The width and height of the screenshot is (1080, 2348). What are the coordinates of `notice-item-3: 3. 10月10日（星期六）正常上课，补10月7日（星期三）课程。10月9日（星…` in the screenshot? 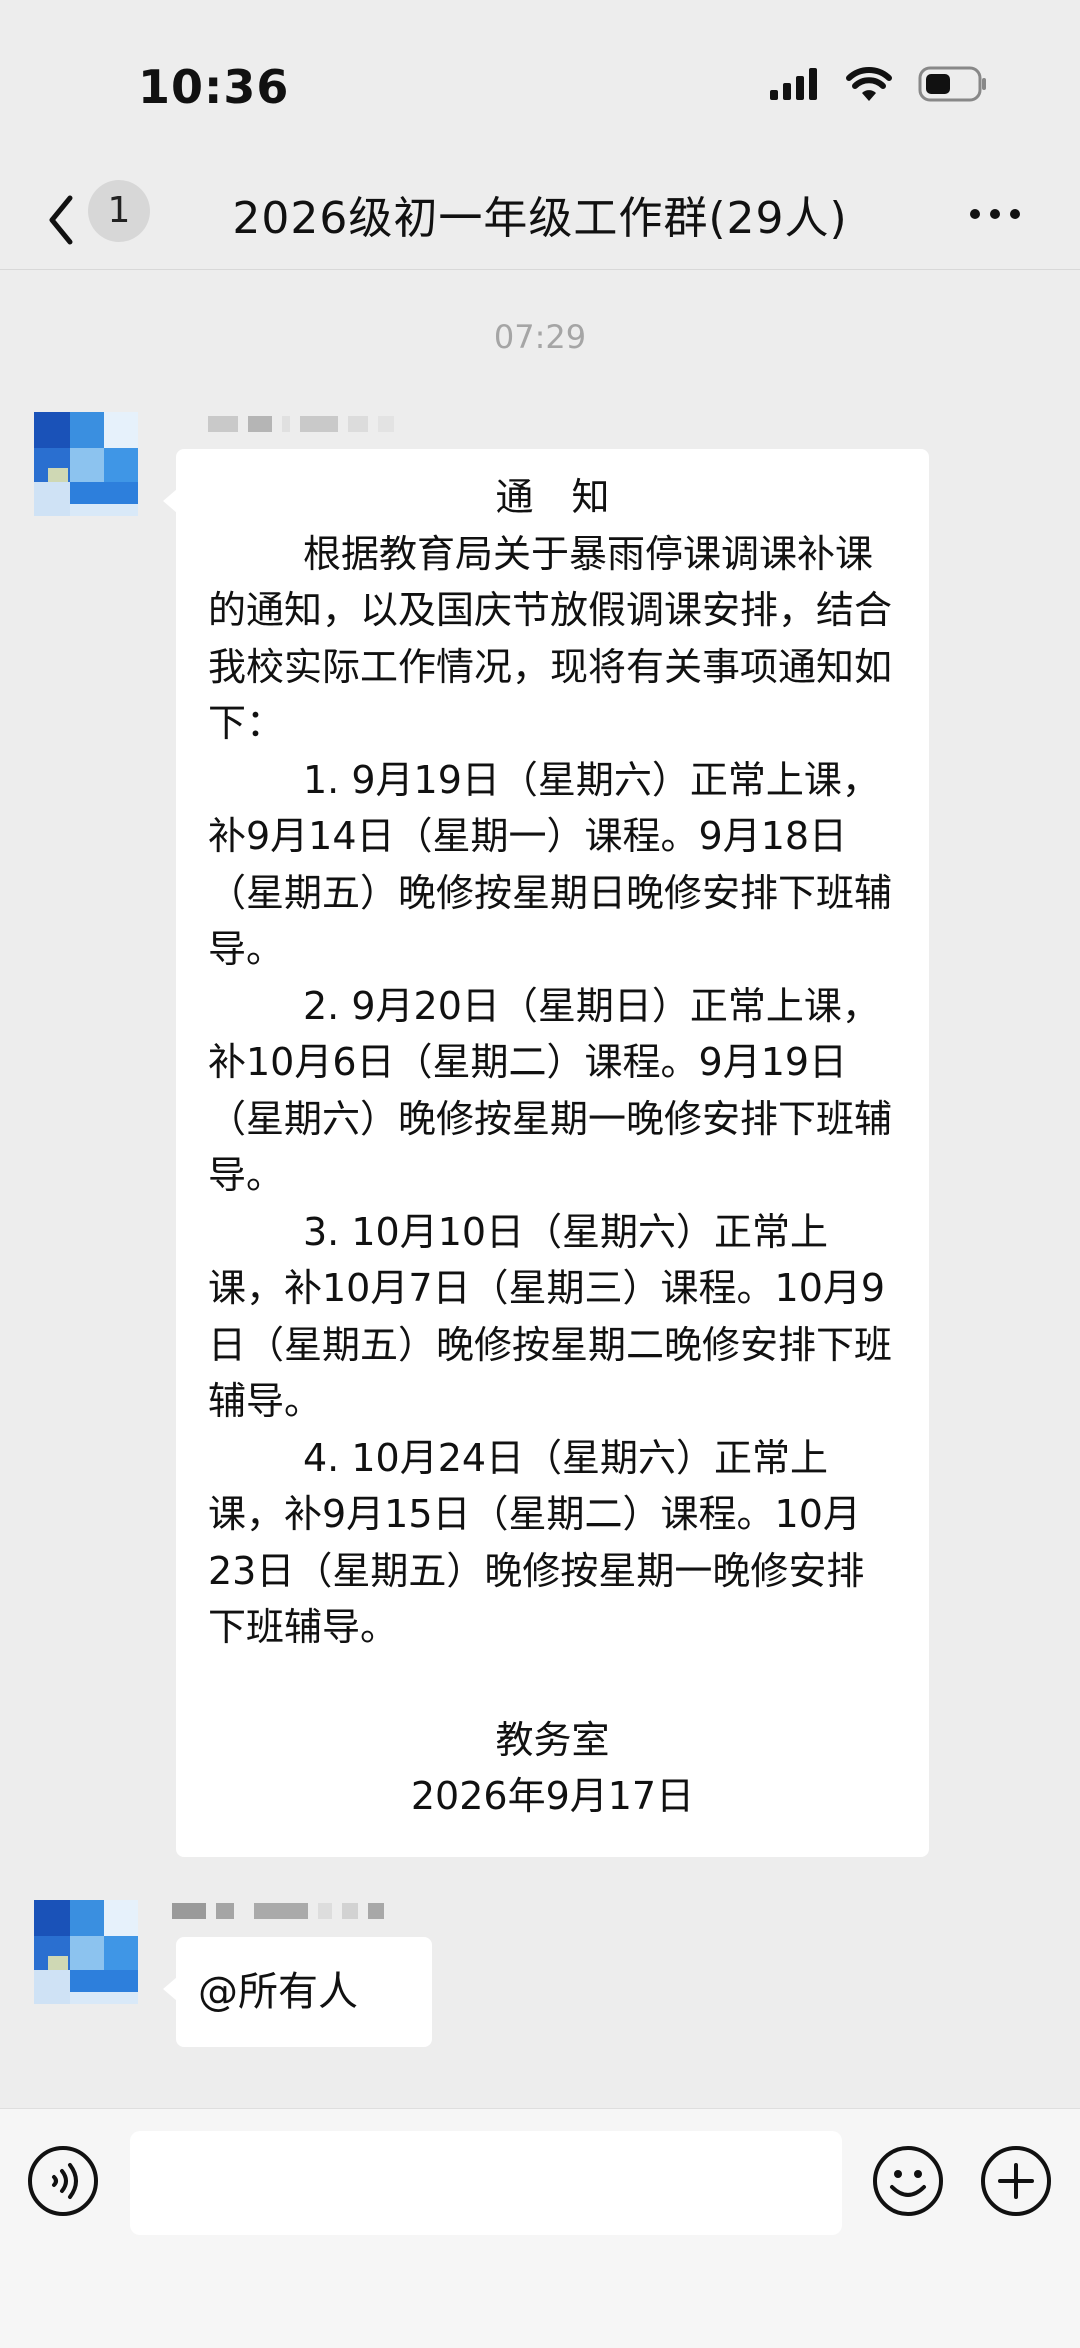 It's located at (550, 1316).